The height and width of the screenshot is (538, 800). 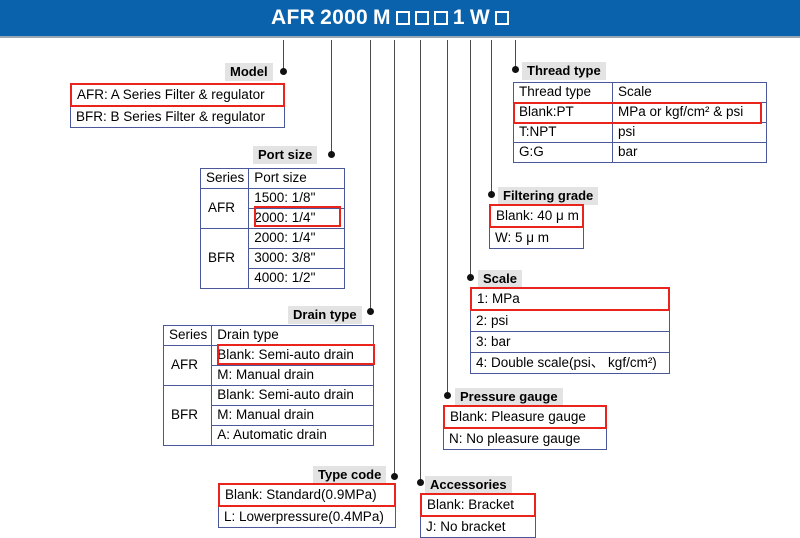 What do you see at coordinates (536, 216) in the screenshot?
I see `option-filtering-grade-blank: Blank: 40 μ m` at bounding box center [536, 216].